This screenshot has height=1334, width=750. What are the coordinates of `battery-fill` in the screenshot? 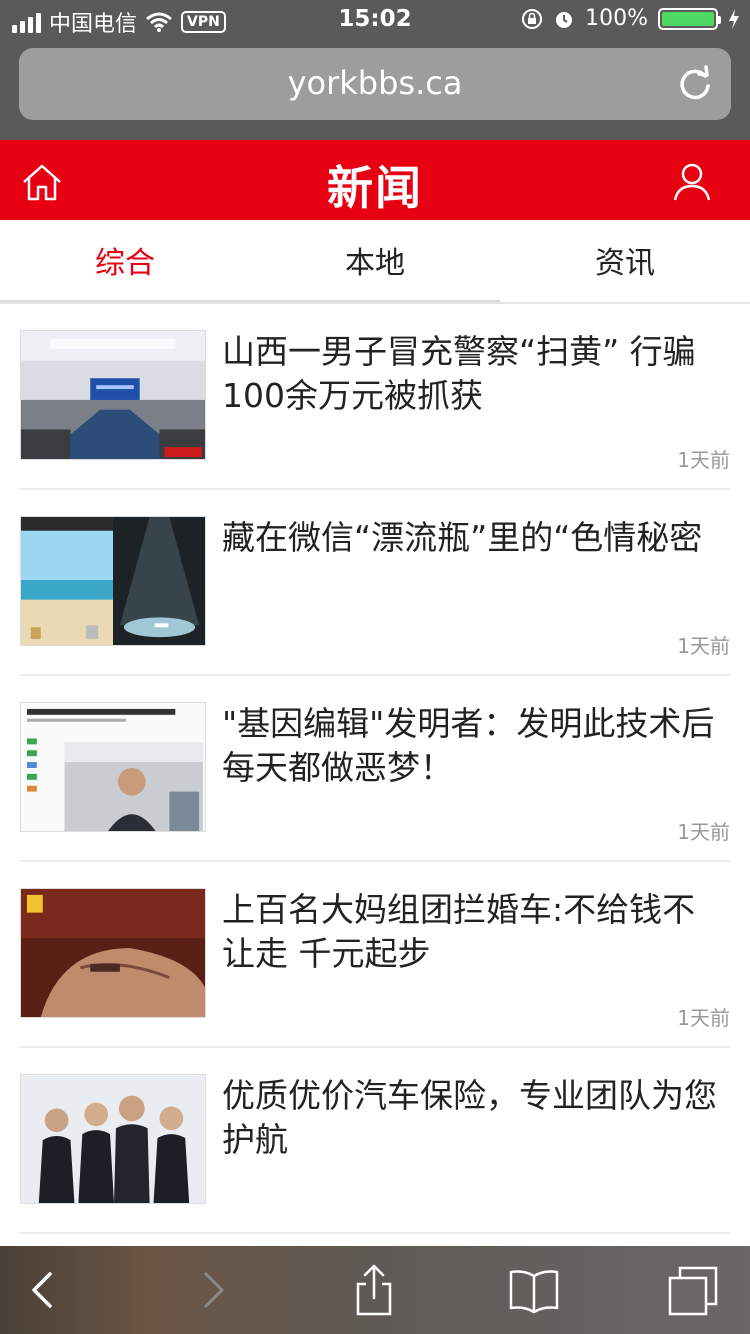 It's located at (688, 18).